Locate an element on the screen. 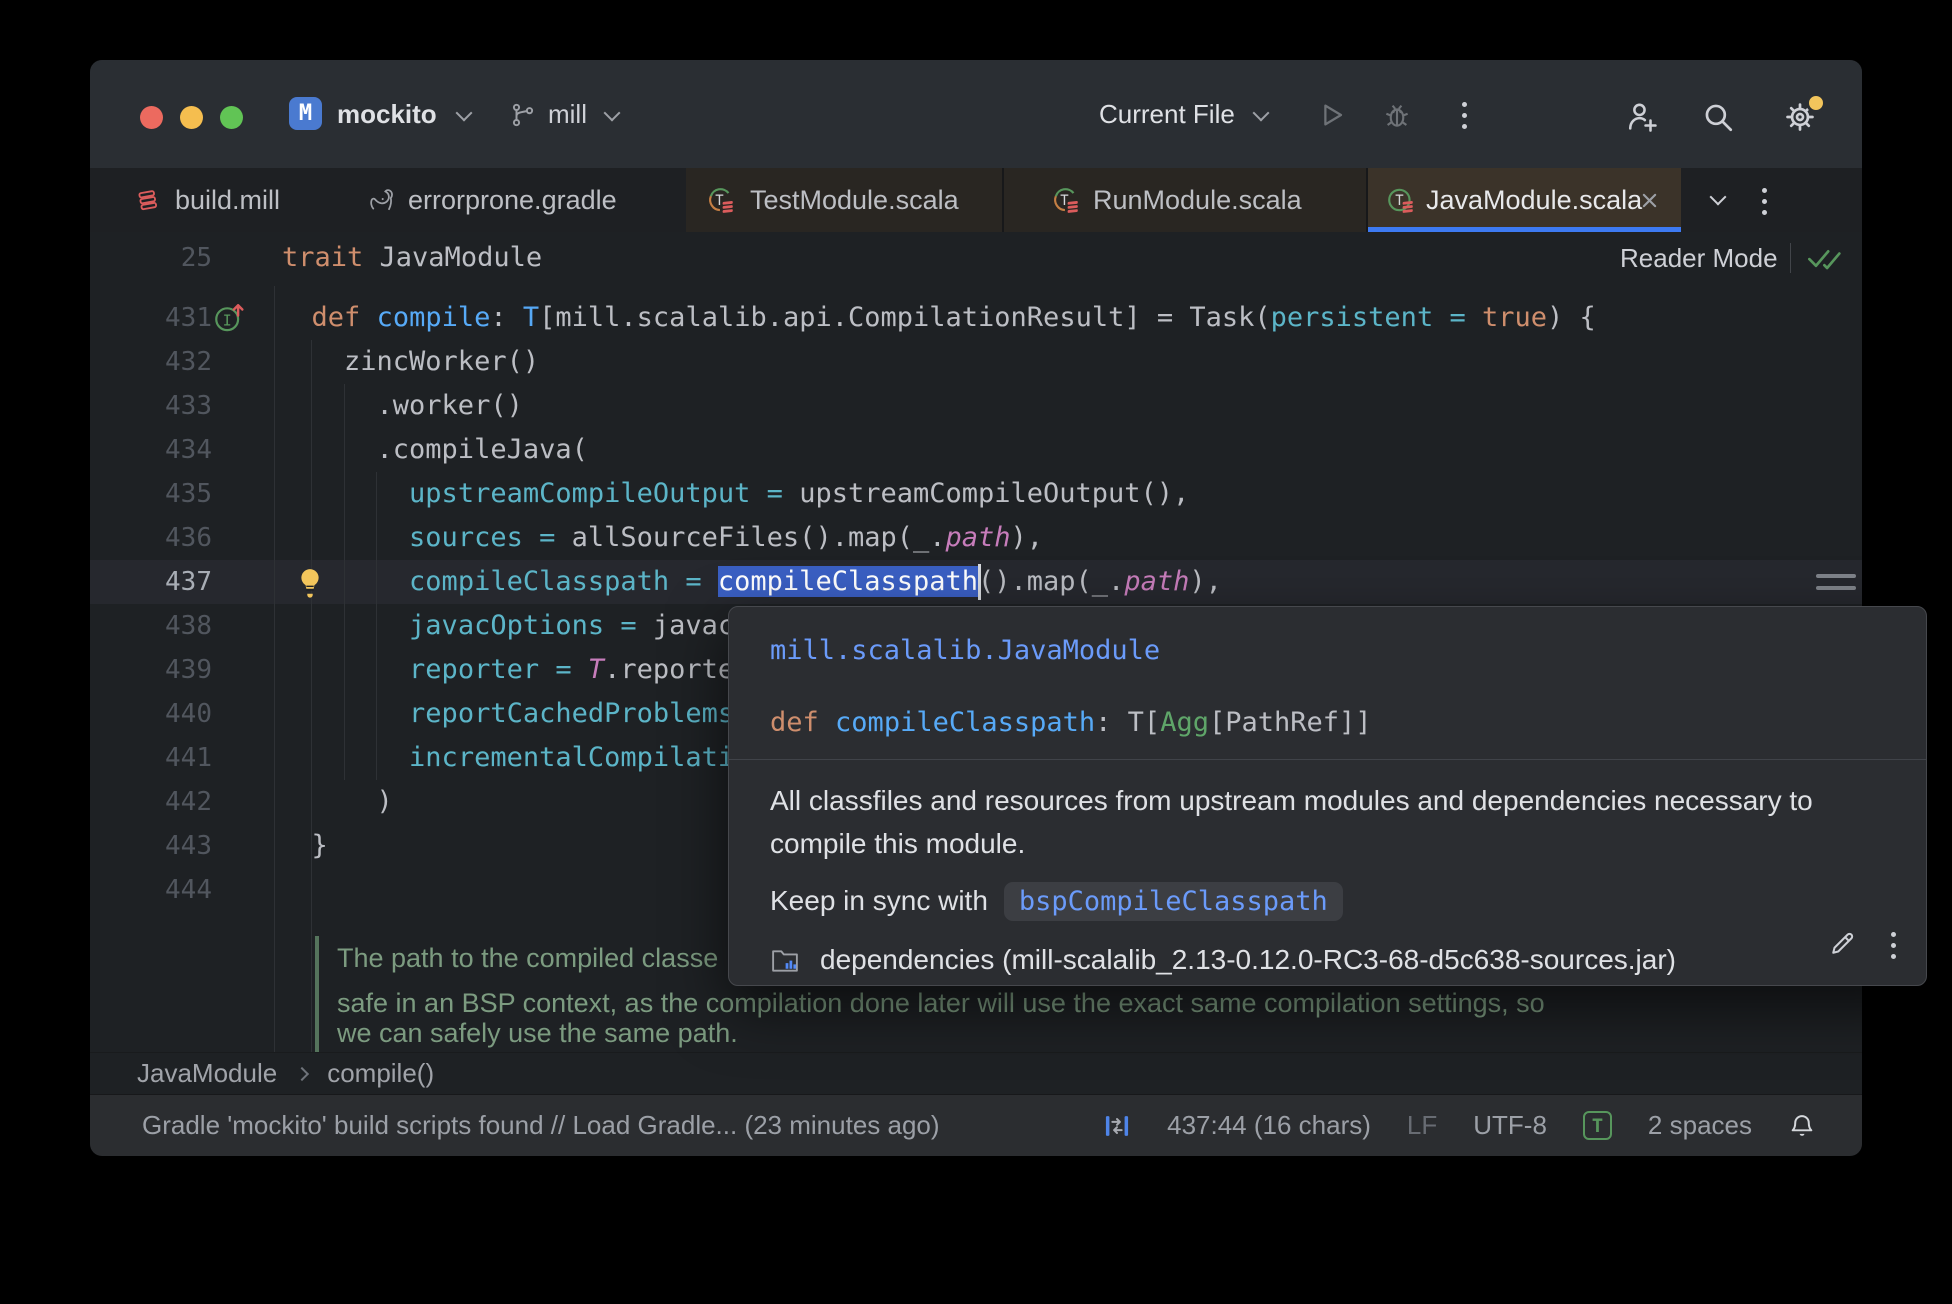 This screenshot has height=1304, width=1952. line-number: 433 is located at coordinates (151, 406).